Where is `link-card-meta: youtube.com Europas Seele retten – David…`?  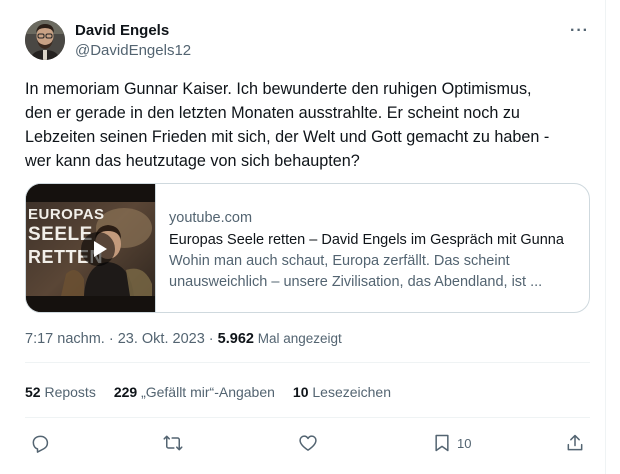 link-card-meta: youtube.com Europas Seele retten – David… is located at coordinates (374, 250).